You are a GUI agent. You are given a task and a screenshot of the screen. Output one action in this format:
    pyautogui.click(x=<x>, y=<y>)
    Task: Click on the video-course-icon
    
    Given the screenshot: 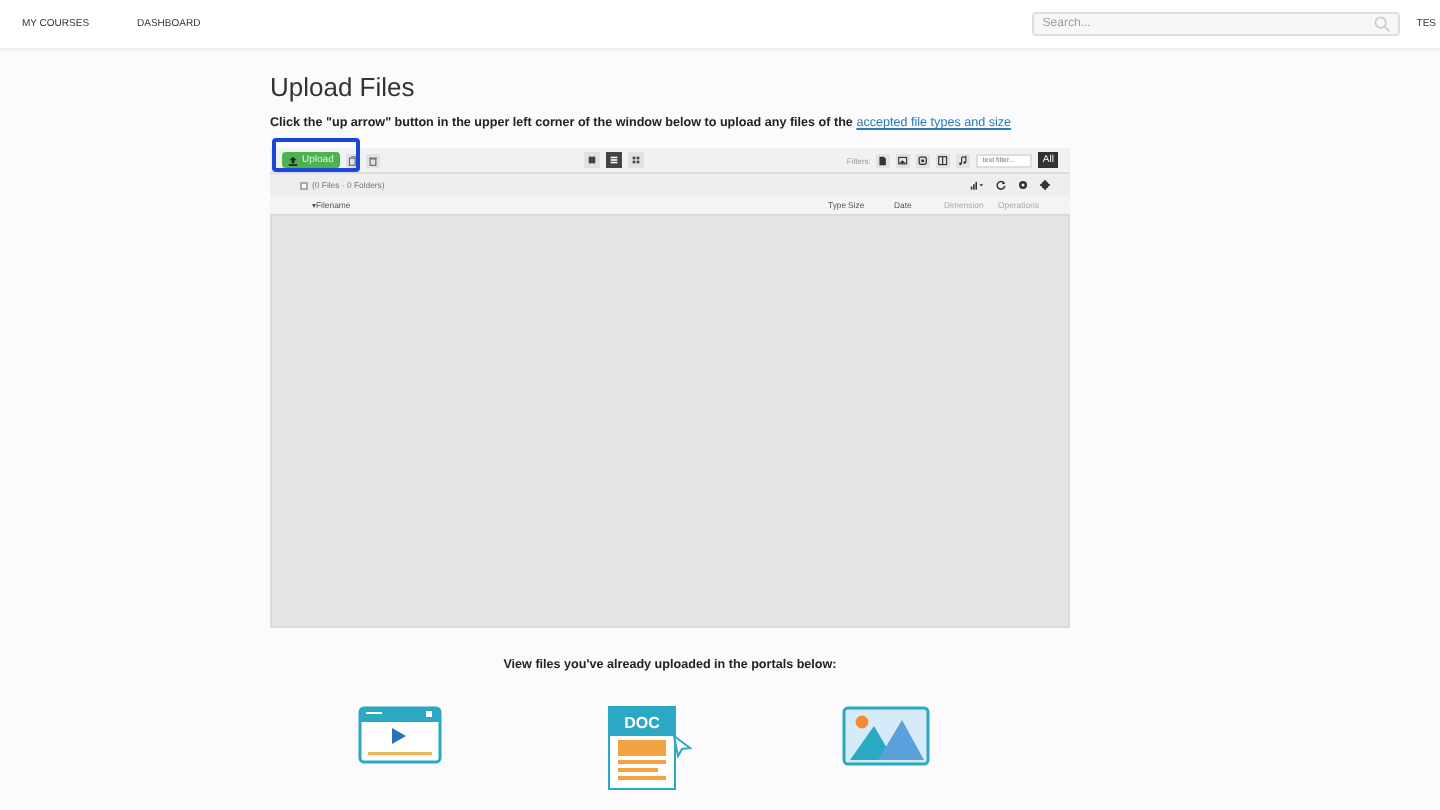 What is the action you would take?
    pyautogui.click(x=400, y=736)
    